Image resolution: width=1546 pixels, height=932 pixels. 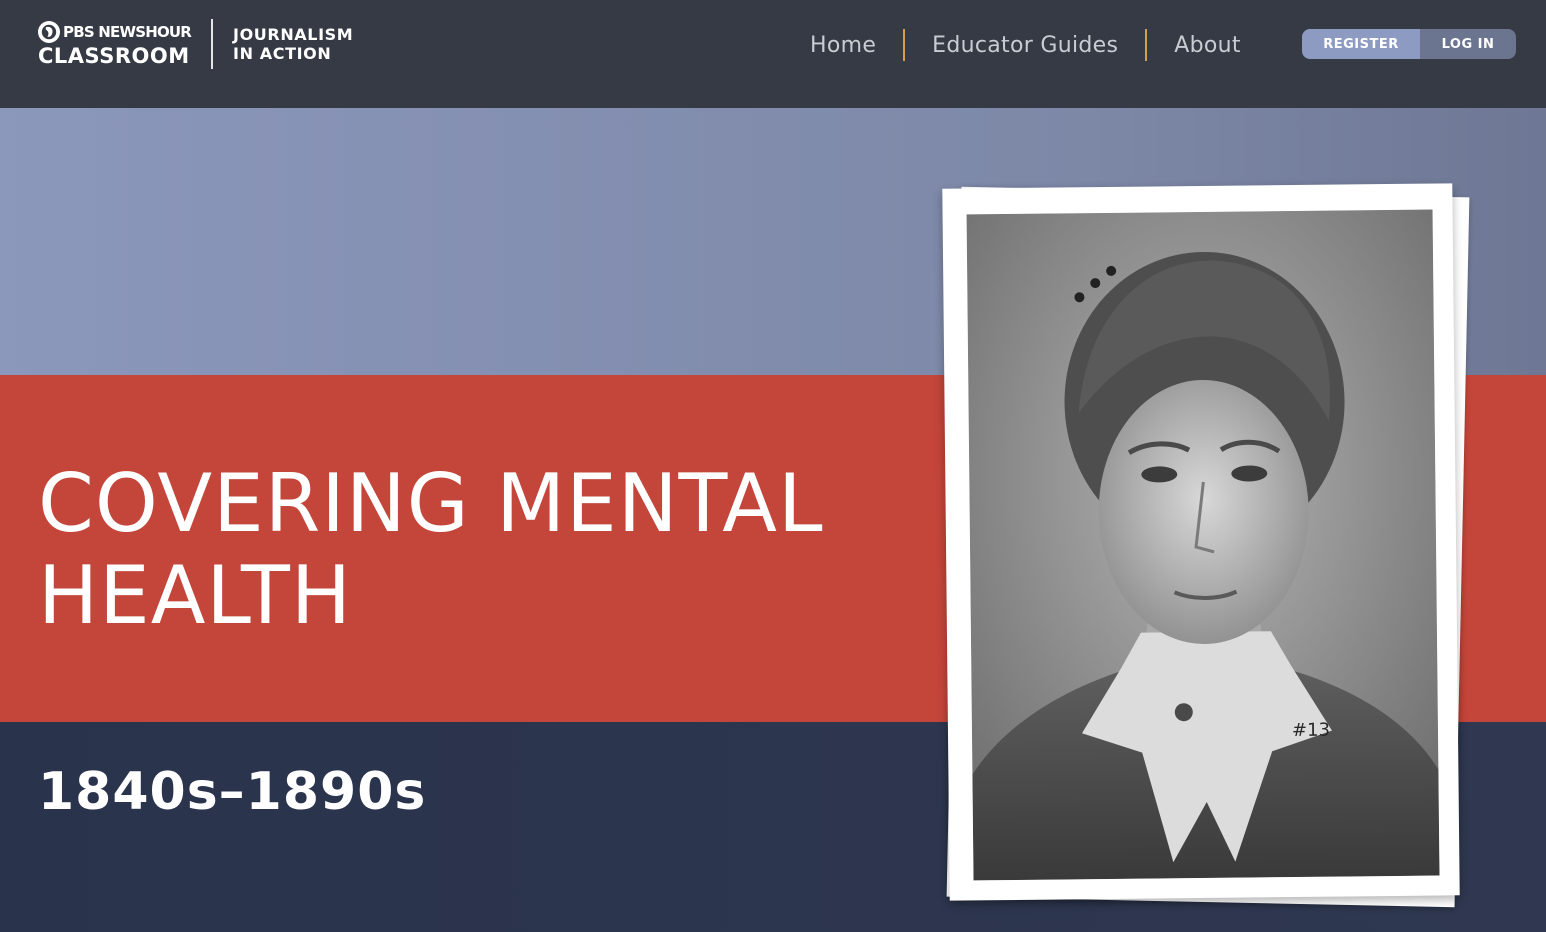 What do you see at coordinates (431, 549) in the screenshot?
I see `page-title: COVERING MENTAL HEALTH` at bounding box center [431, 549].